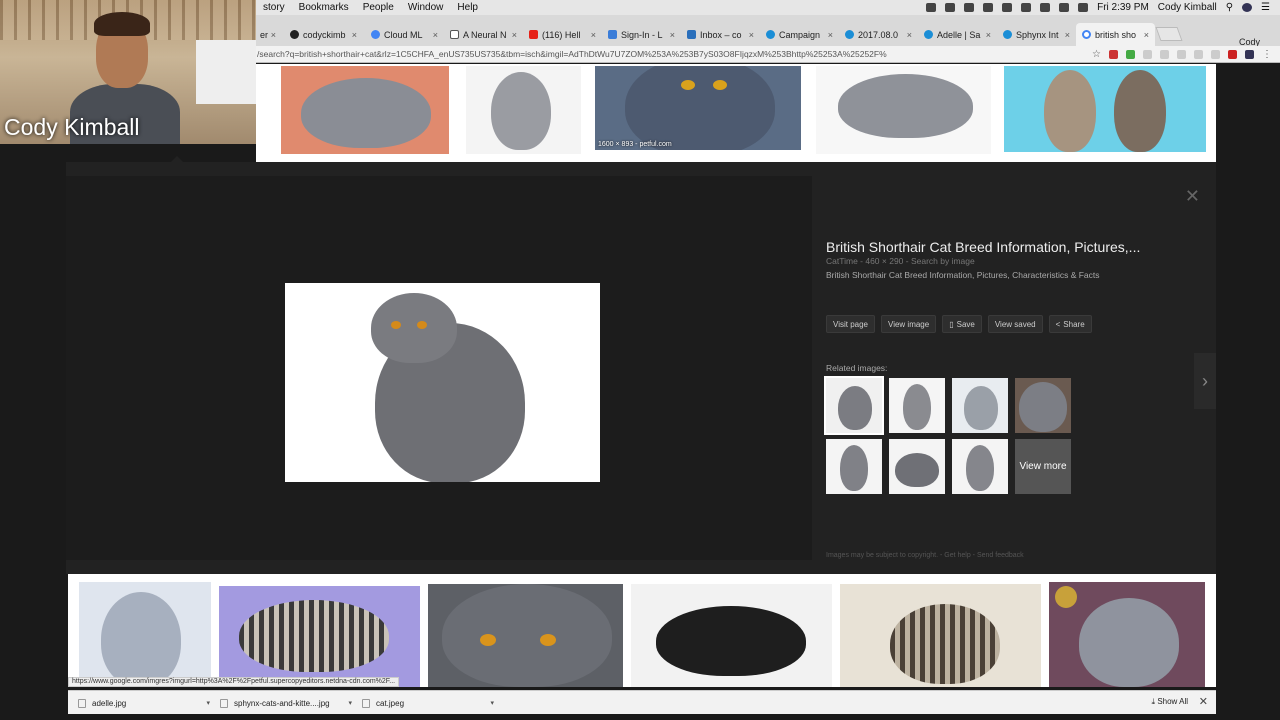  Describe the element at coordinates (931, 7) in the screenshot. I see `dropbox-icon` at that location.